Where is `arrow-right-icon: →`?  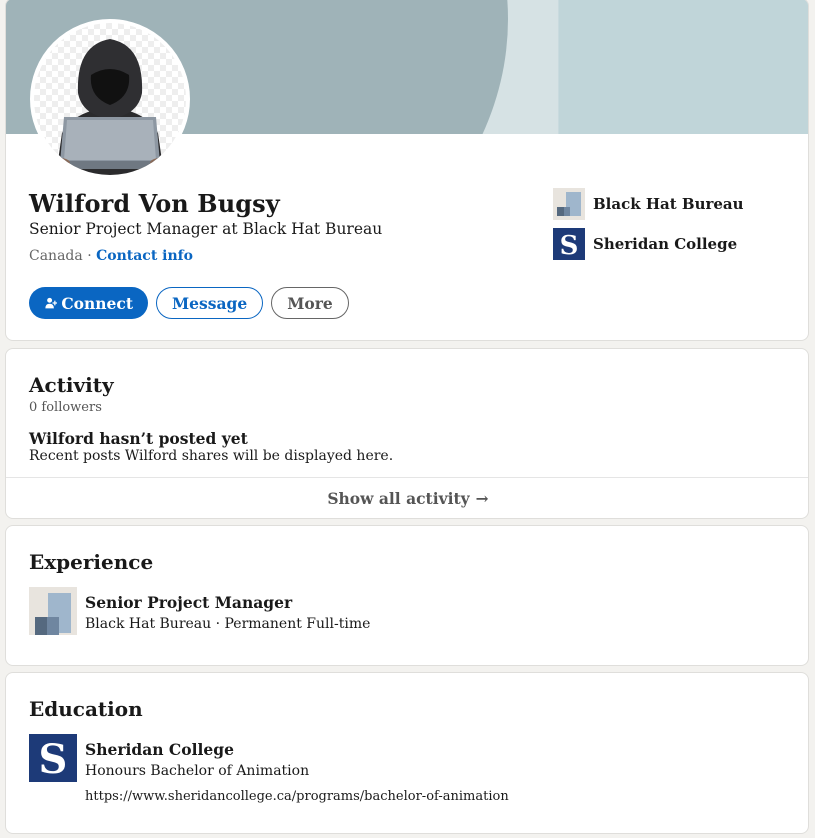 arrow-right-icon: → is located at coordinates (482, 498).